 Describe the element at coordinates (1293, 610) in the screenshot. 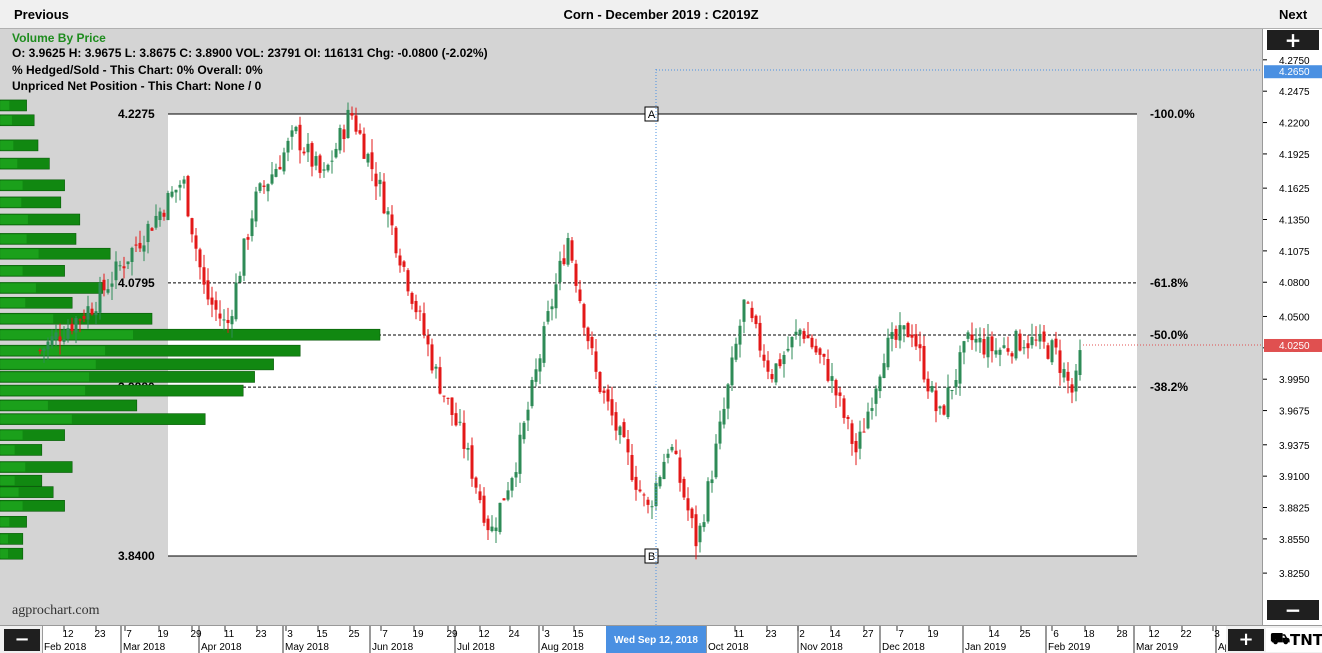

I see `zoom-out-button: −` at that location.